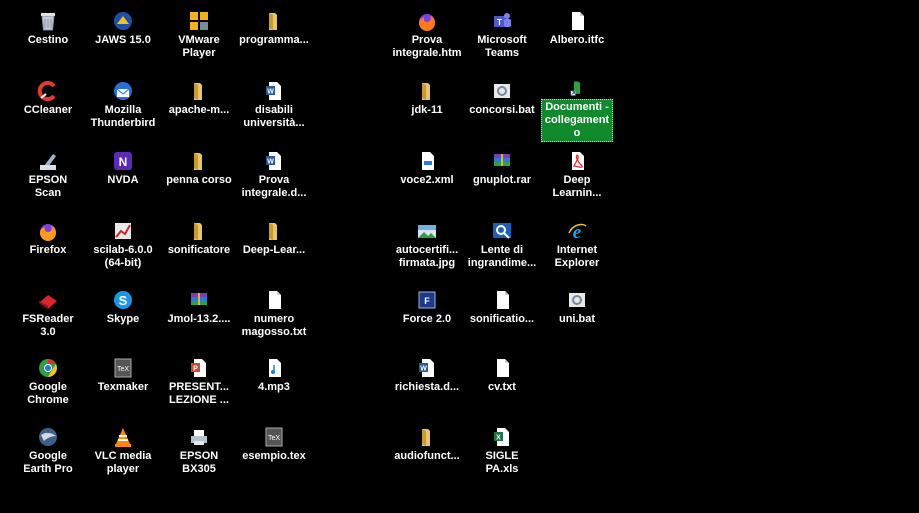 This screenshot has height=513, width=919. What do you see at coordinates (123, 40) in the screenshot?
I see `desktop-icon-jaws: JAWS 15.0` at bounding box center [123, 40].